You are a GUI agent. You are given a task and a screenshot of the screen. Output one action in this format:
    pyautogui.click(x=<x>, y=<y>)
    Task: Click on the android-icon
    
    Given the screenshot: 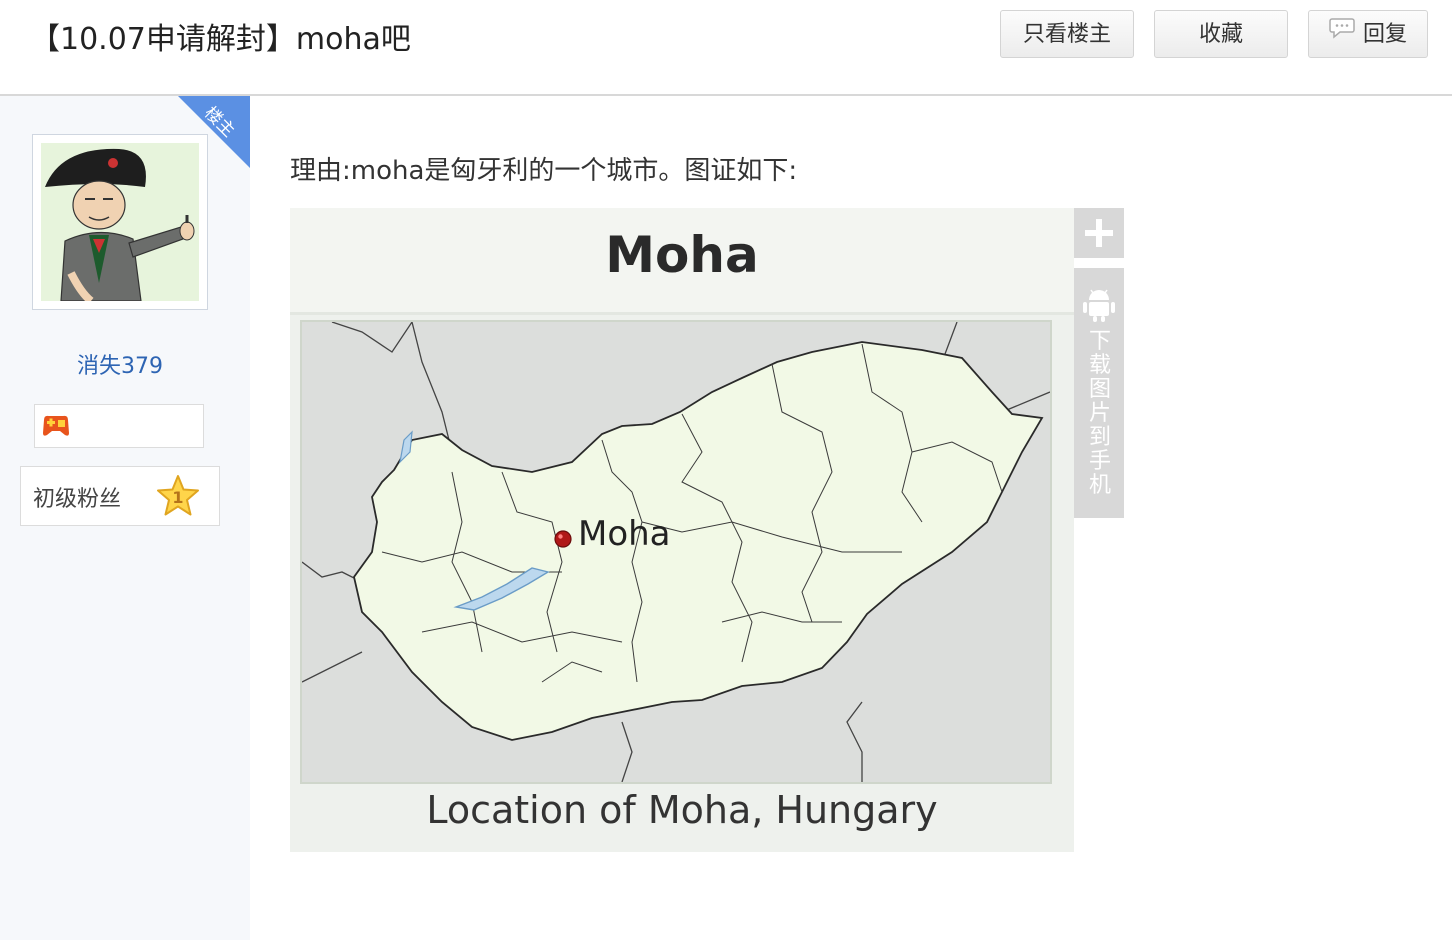 What is the action you would take?
    pyautogui.click(x=1099, y=305)
    